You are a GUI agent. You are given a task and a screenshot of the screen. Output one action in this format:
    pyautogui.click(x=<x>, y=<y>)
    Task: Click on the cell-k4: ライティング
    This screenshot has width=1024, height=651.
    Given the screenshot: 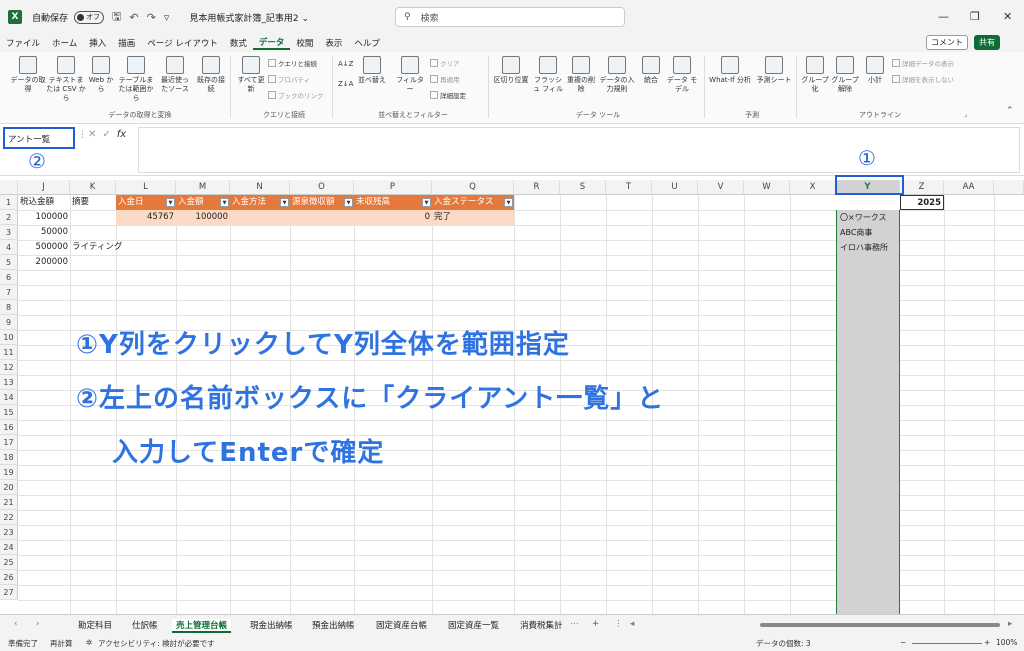 What is the action you would take?
    pyautogui.click(x=110, y=247)
    